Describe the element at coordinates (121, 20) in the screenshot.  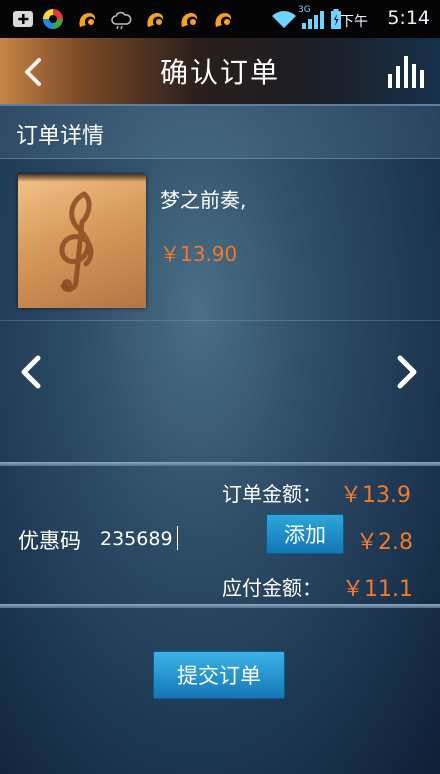
I see `cloud-icon` at that location.